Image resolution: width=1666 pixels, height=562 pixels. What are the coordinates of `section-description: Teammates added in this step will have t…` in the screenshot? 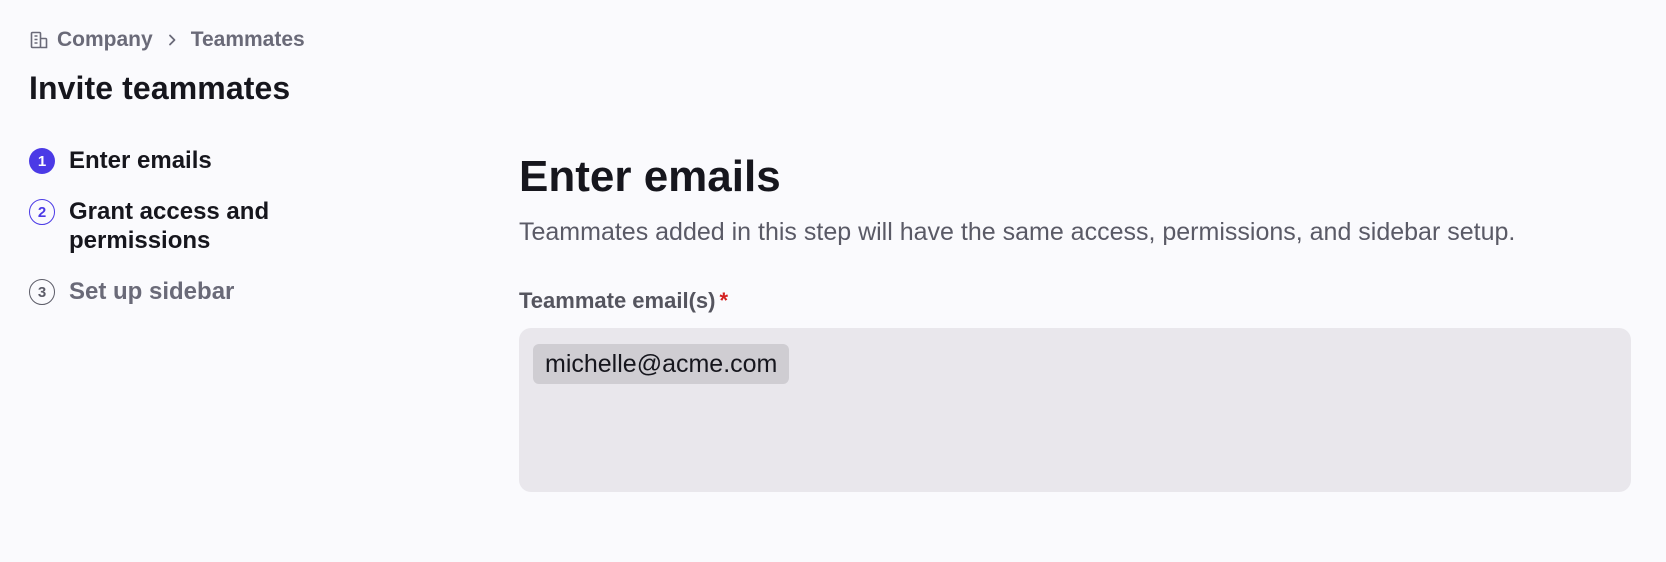 It's located at (1017, 232).